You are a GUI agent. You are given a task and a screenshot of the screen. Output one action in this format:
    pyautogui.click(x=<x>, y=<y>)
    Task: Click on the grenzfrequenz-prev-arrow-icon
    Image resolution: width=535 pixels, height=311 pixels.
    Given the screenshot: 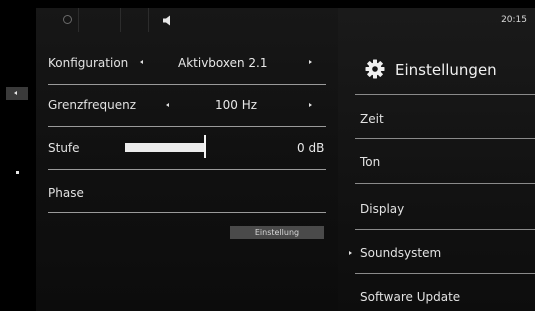 What is the action you would take?
    pyautogui.click(x=167, y=105)
    